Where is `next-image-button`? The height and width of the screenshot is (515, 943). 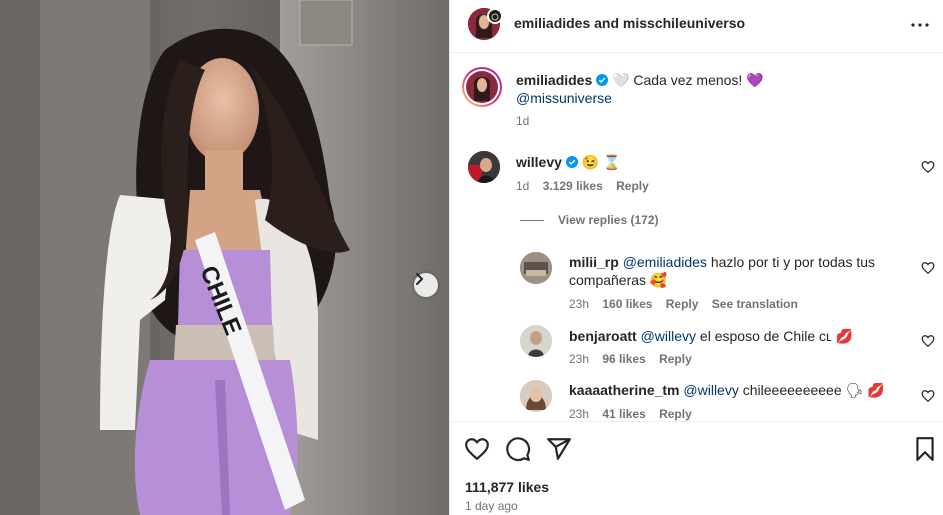 next-image-button is located at coordinates (426, 285).